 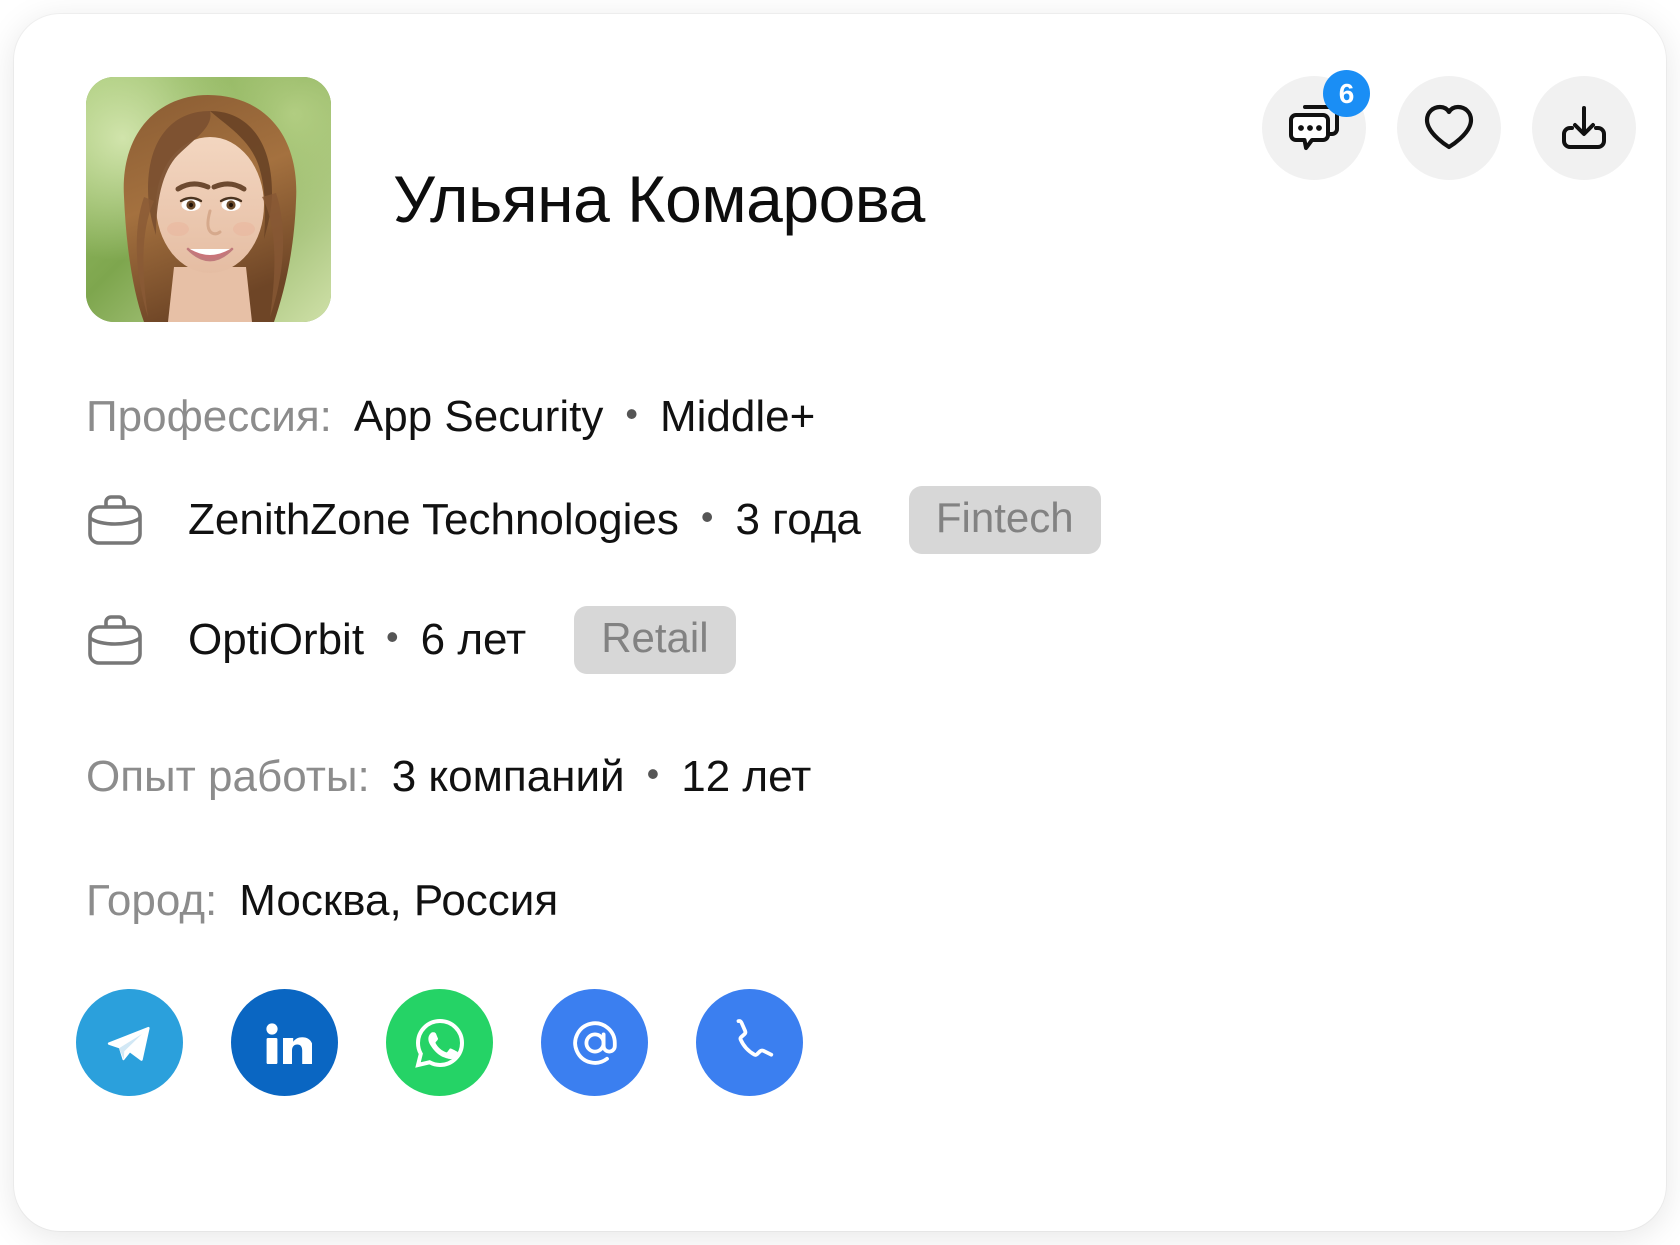 What do you see at coordinates (655, 640) in the screenshot?
I see `company-industry-tag: Retail` at bounding box center [655, 640].